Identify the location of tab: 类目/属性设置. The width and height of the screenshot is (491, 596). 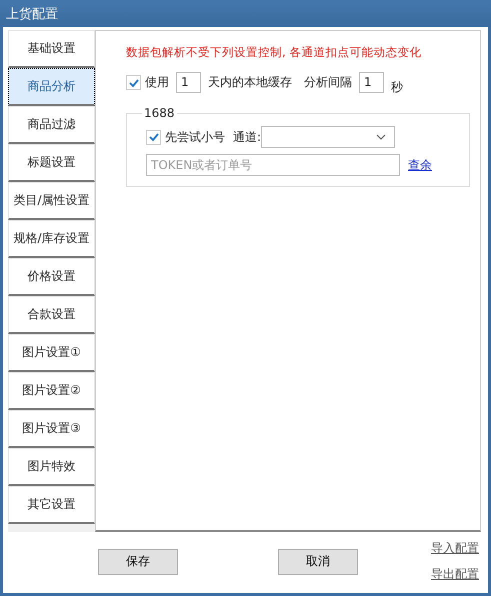
(51, 201).